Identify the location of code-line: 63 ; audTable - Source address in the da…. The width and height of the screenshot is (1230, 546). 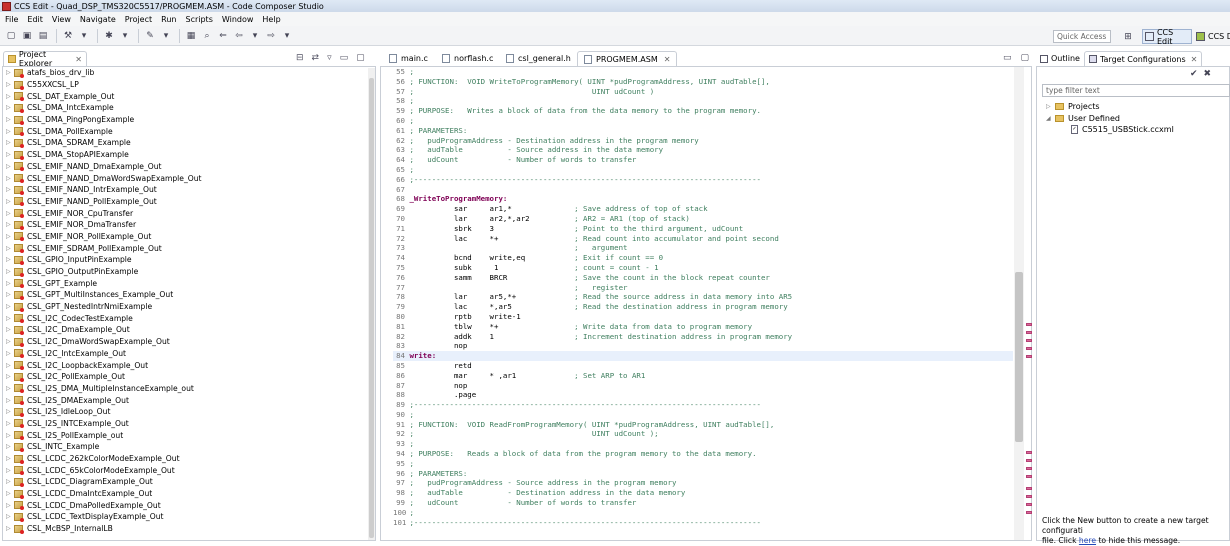
(703, 150).